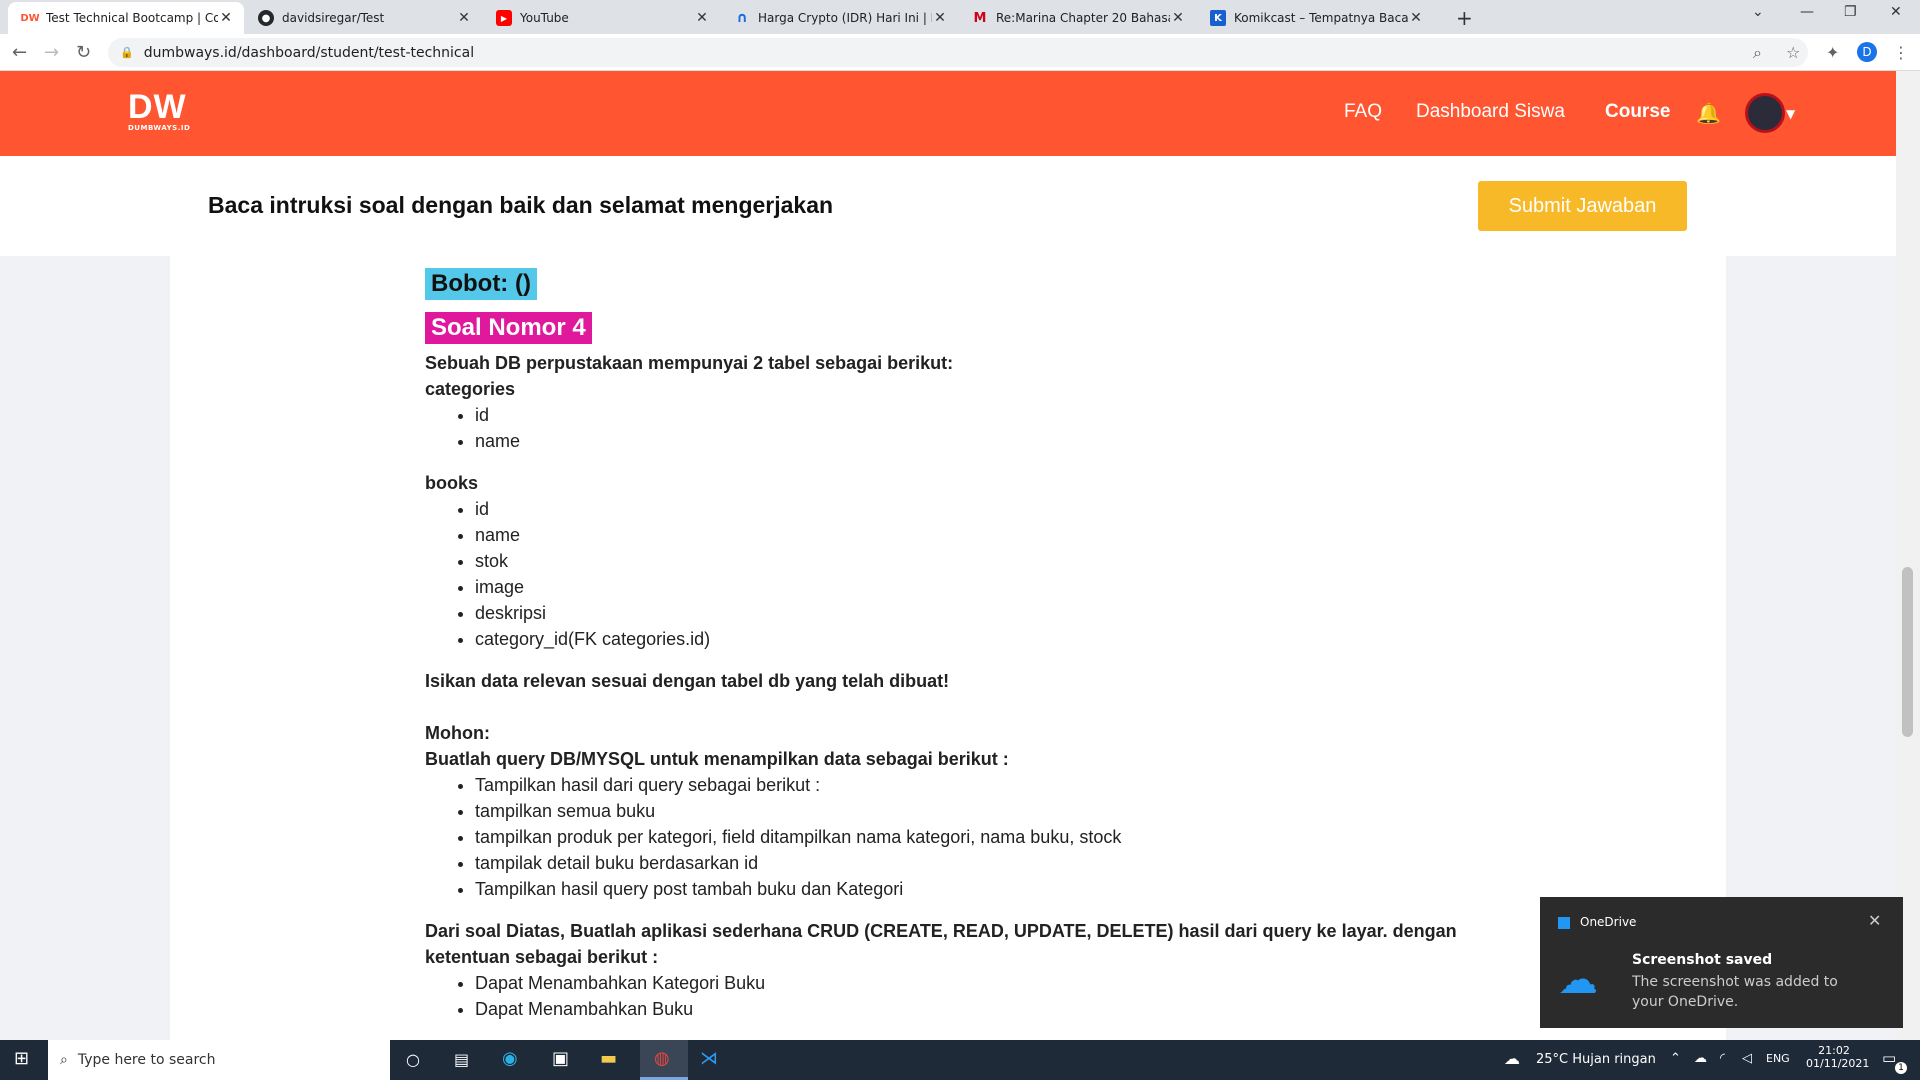  Describe the element at coordinates (1596, 1059) in the screenshot. I see `weather-text: 25°C Hujan ringan` at that location.